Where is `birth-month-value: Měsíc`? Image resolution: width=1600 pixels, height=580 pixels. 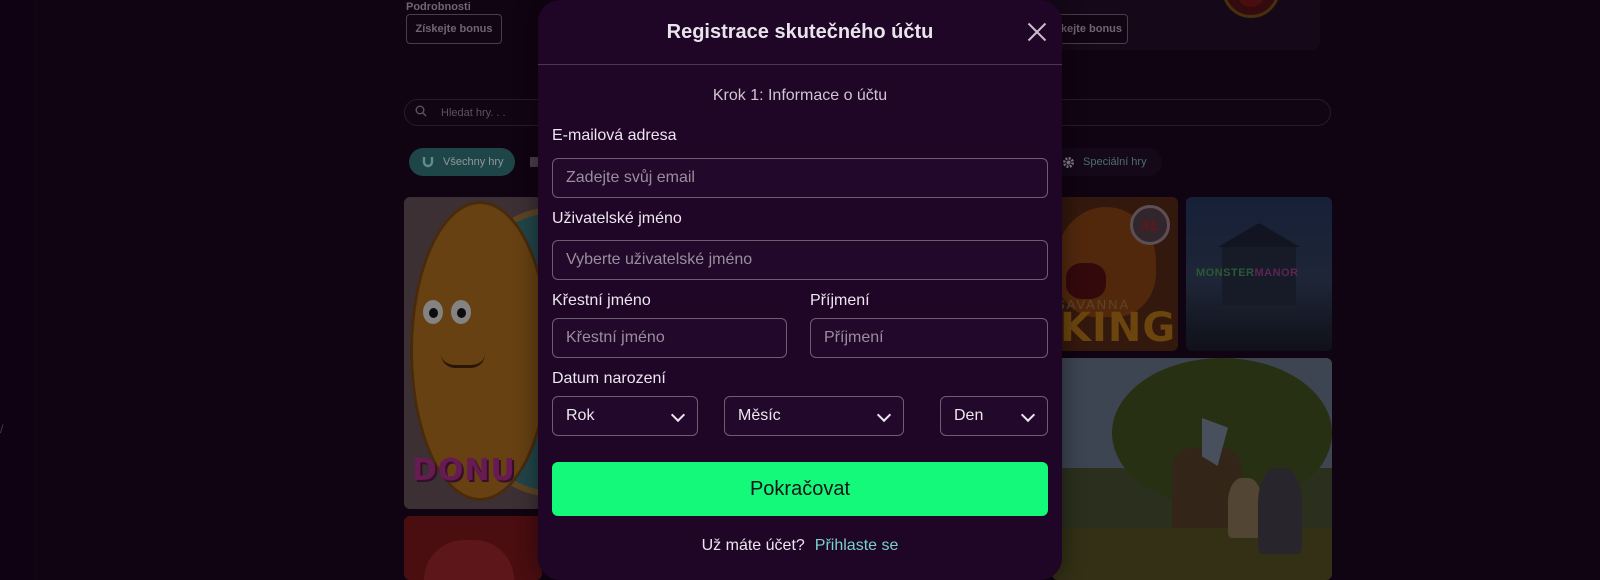
birth-month-value: Měsíc is located at coordinates (759, 415).